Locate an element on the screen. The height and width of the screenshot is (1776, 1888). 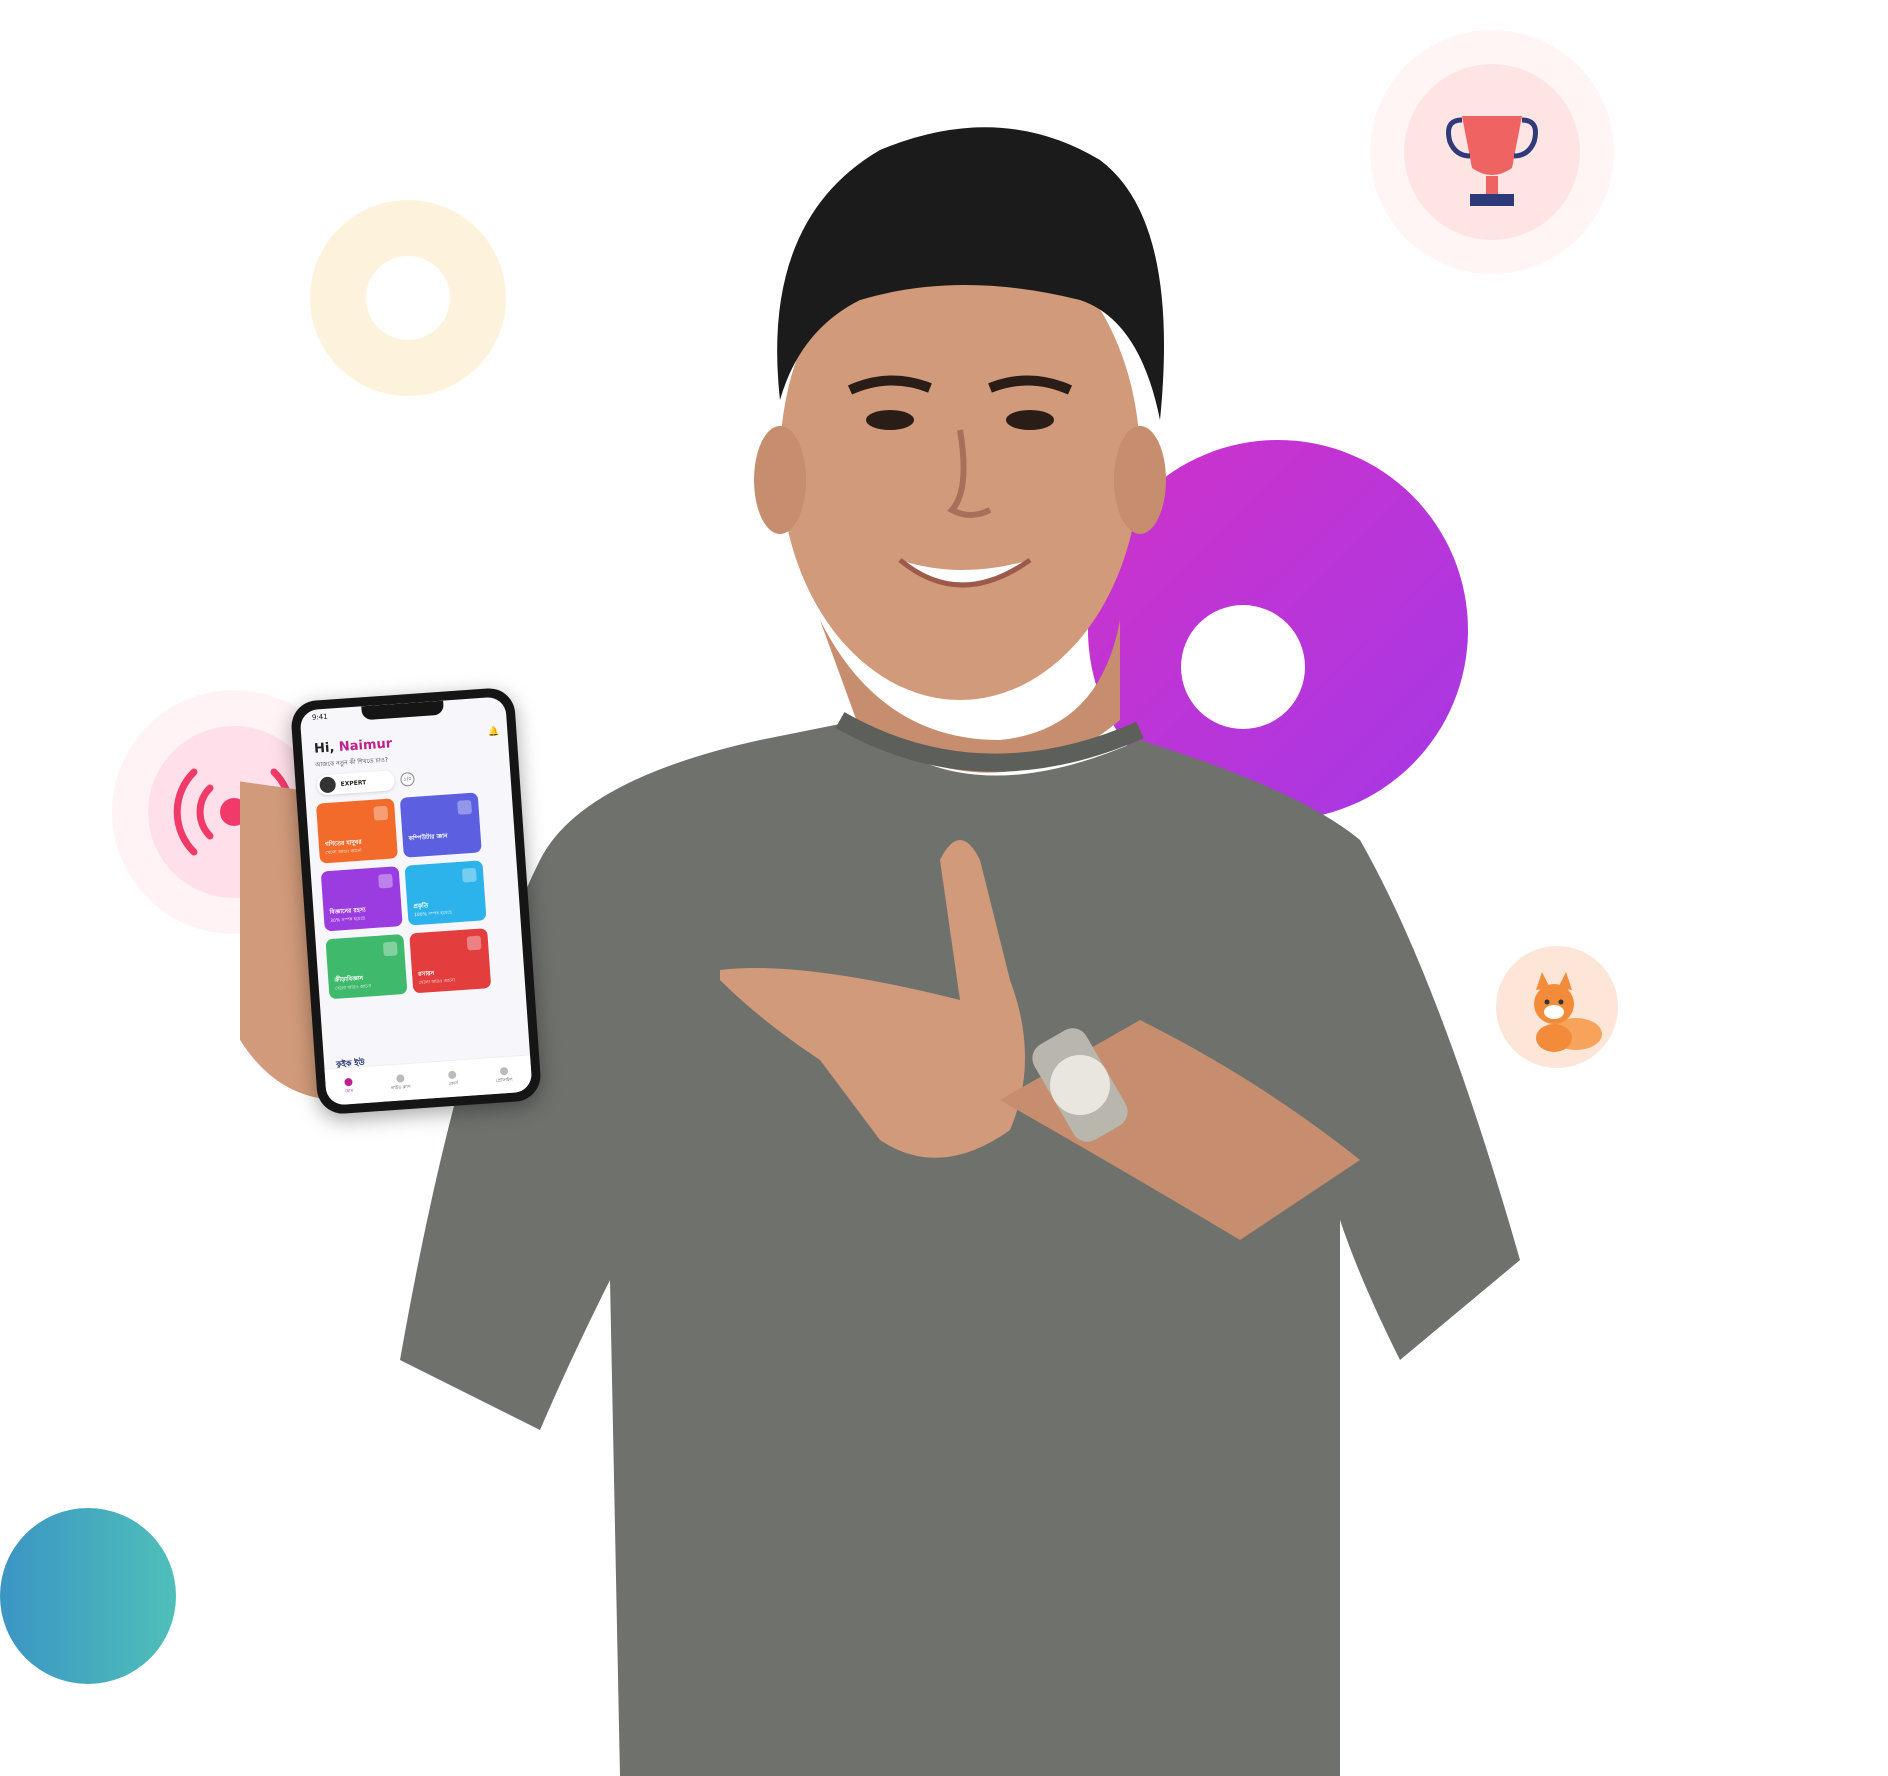
book-icon is located at coordinates (452, 1074).